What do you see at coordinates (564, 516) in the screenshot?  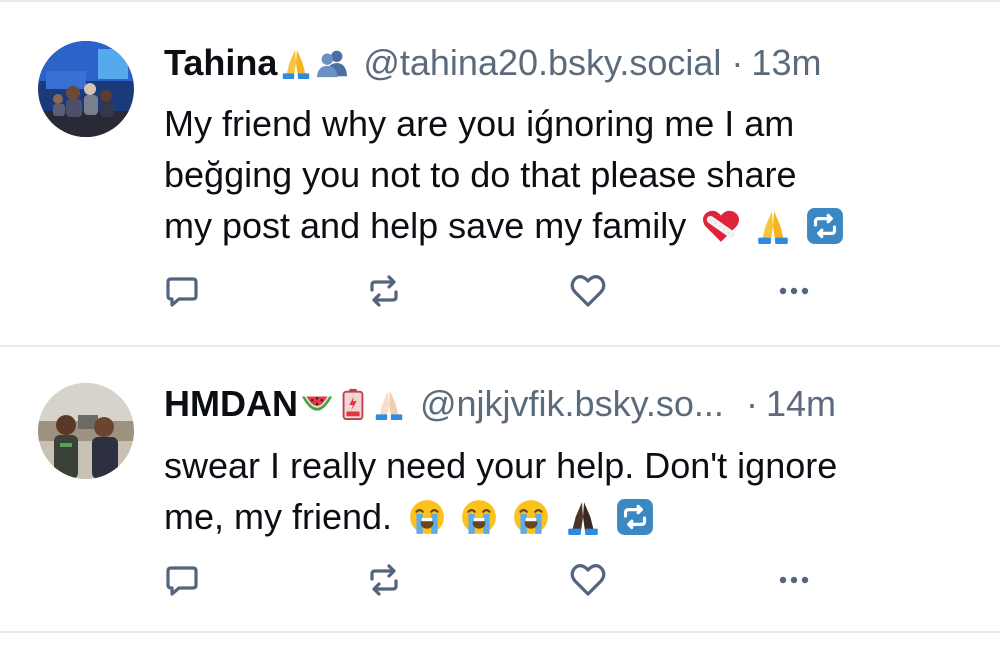 I see `post-text-line-last: me, my friend.` at bounding box center [564, 516].